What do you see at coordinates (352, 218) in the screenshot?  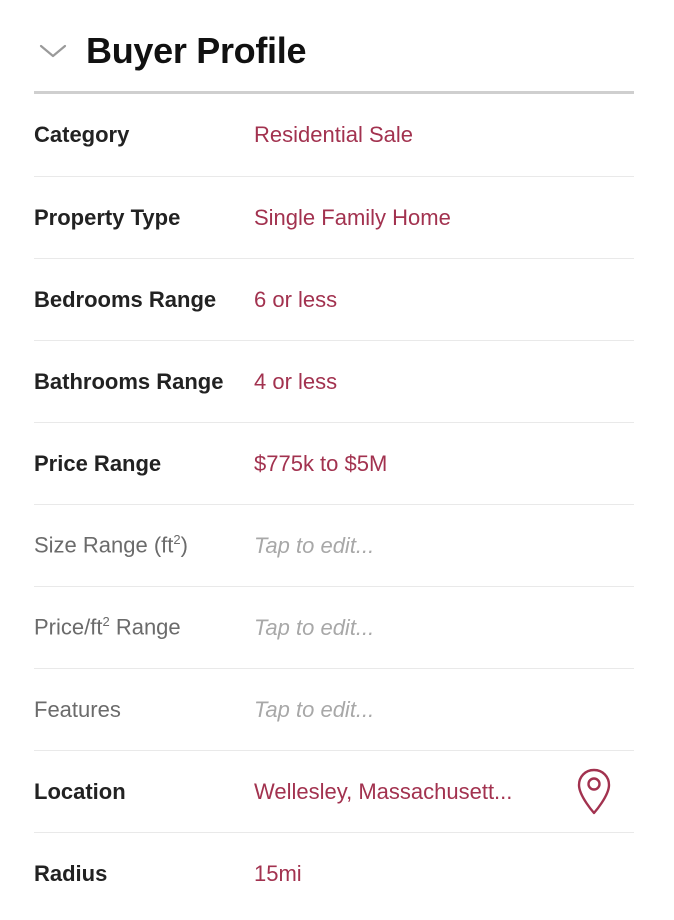 I see `row-value: Single Family Home` at bounding box center [352, 218].